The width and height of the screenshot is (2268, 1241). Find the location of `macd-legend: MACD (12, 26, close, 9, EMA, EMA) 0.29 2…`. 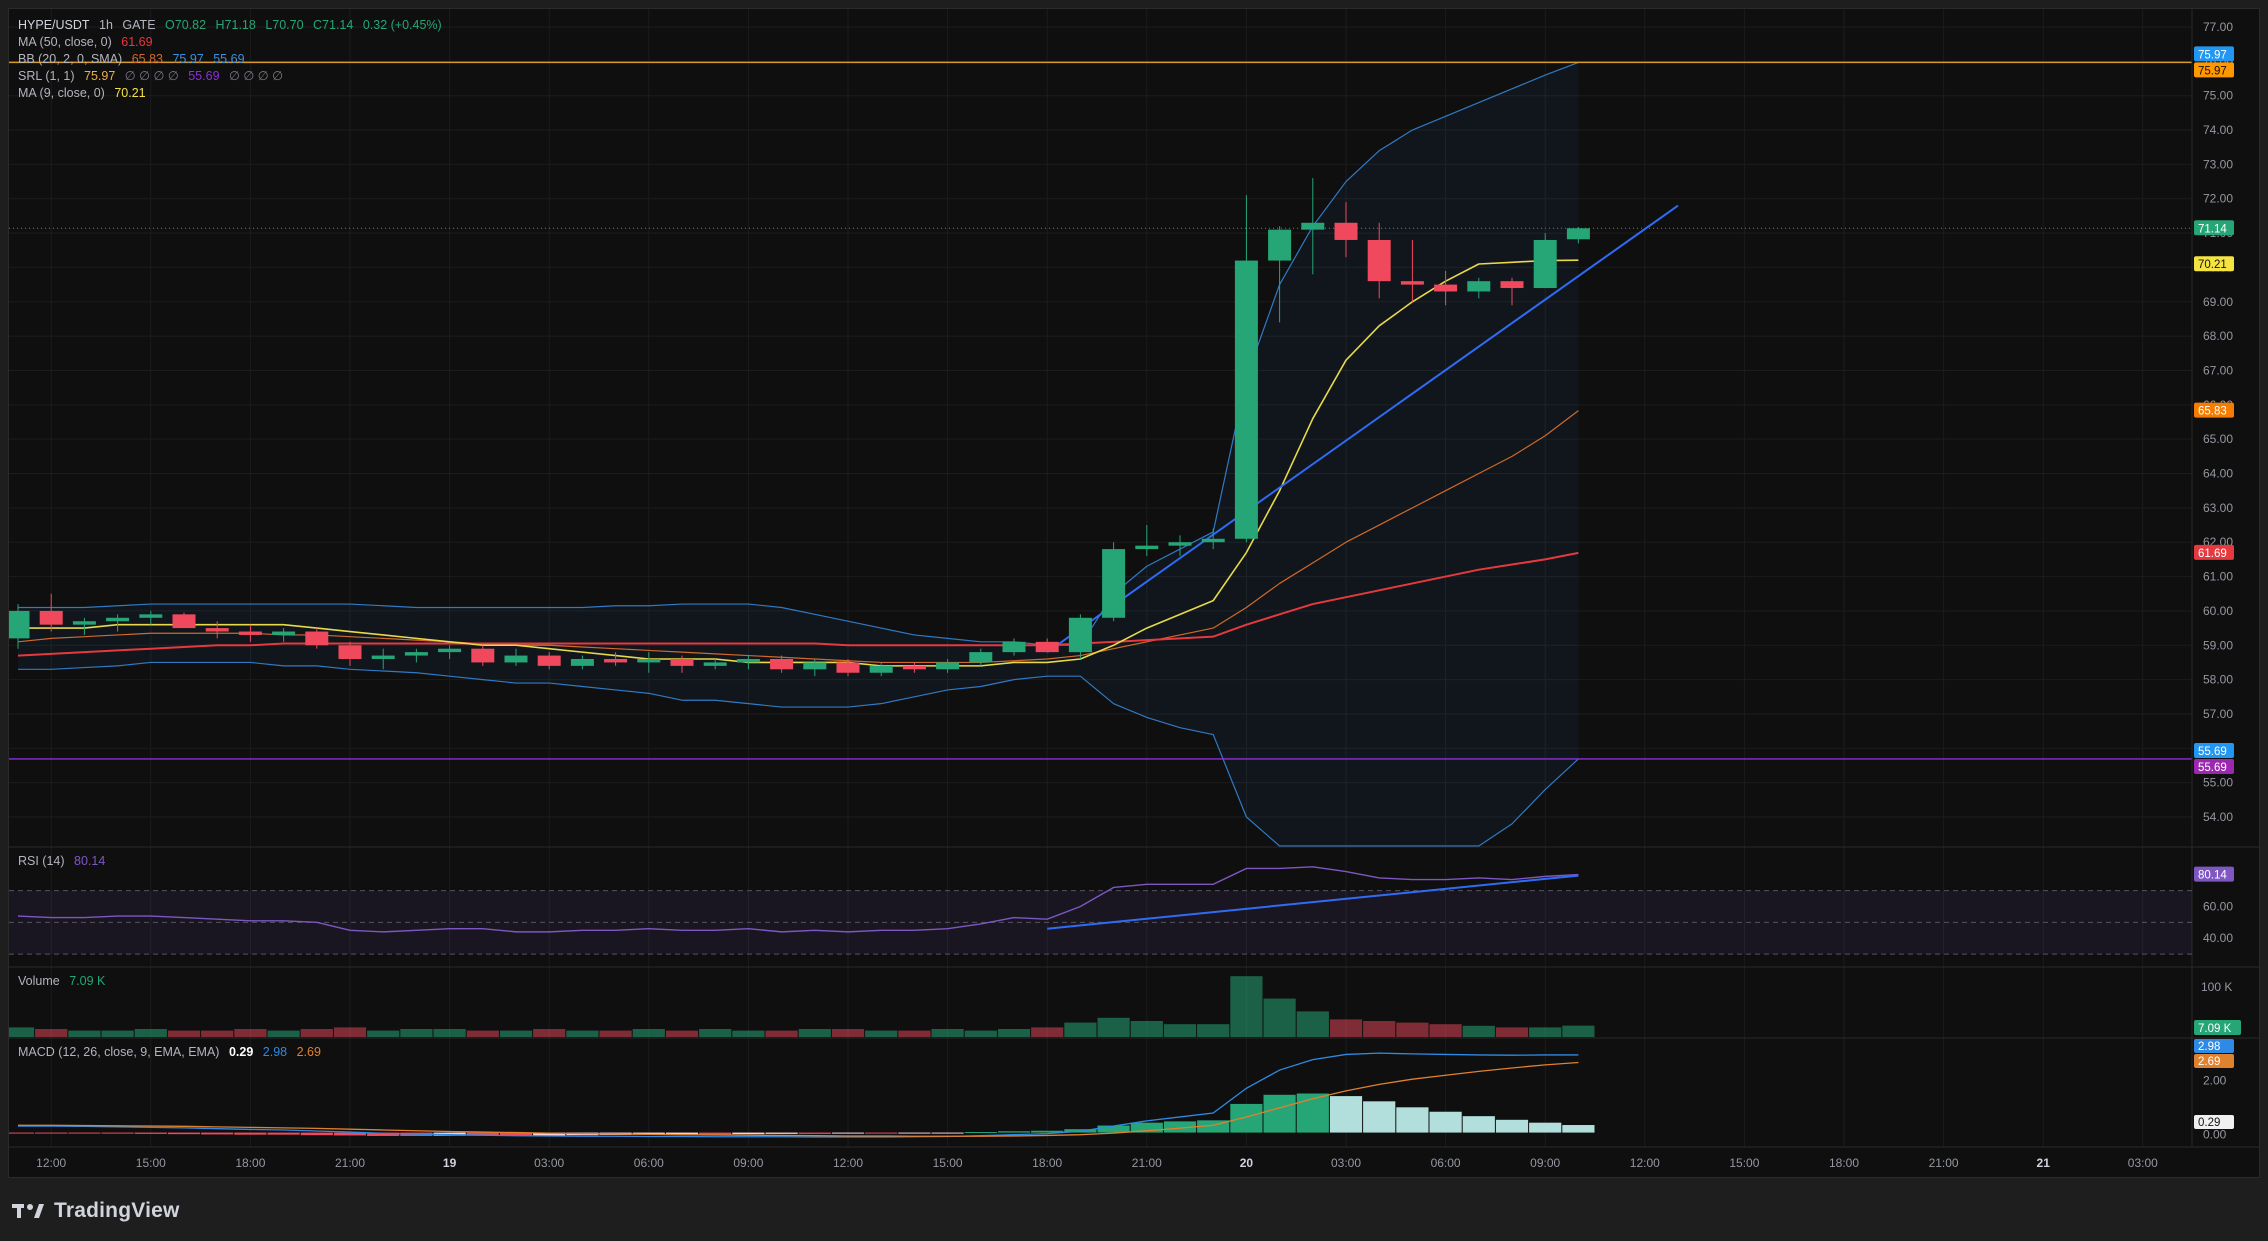

macd-legend: MACD (12, 26, close, 9, EMA, EMA) 0.29 2… is located at coordinates (172, 1052).